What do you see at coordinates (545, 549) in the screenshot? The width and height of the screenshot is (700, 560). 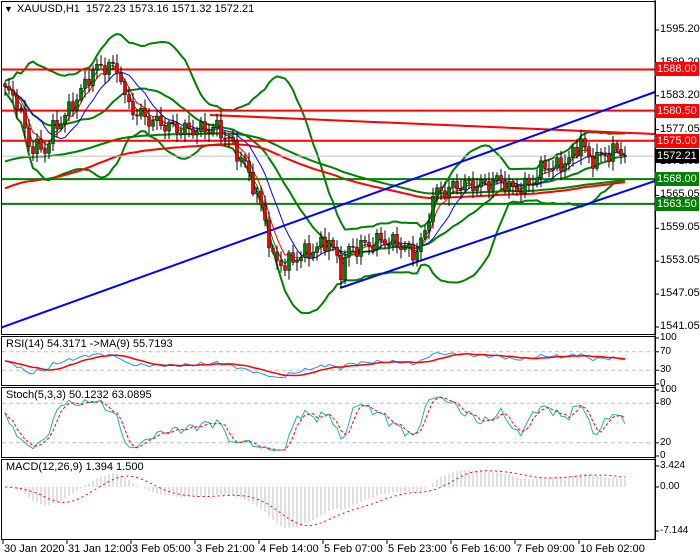 I see `time-tick-label: 7 Feb 09:00` at bounding box center [545, 549].